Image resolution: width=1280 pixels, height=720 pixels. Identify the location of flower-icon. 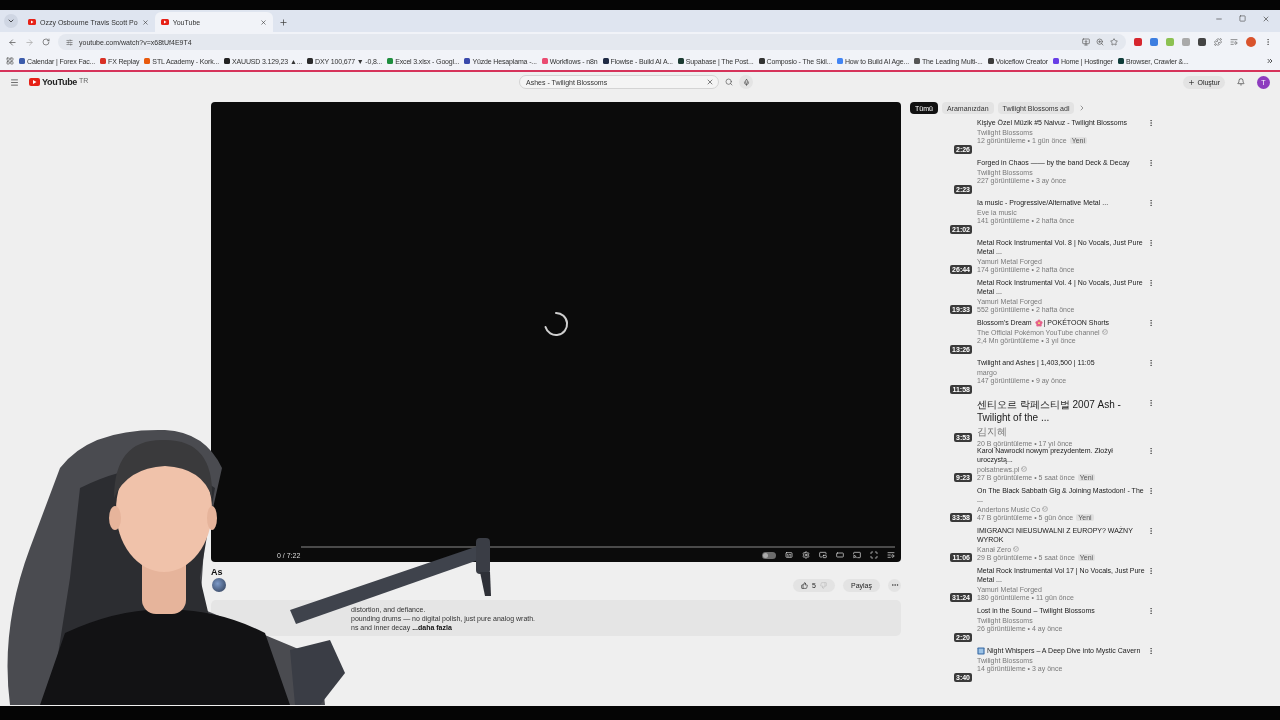
(1038, 323).